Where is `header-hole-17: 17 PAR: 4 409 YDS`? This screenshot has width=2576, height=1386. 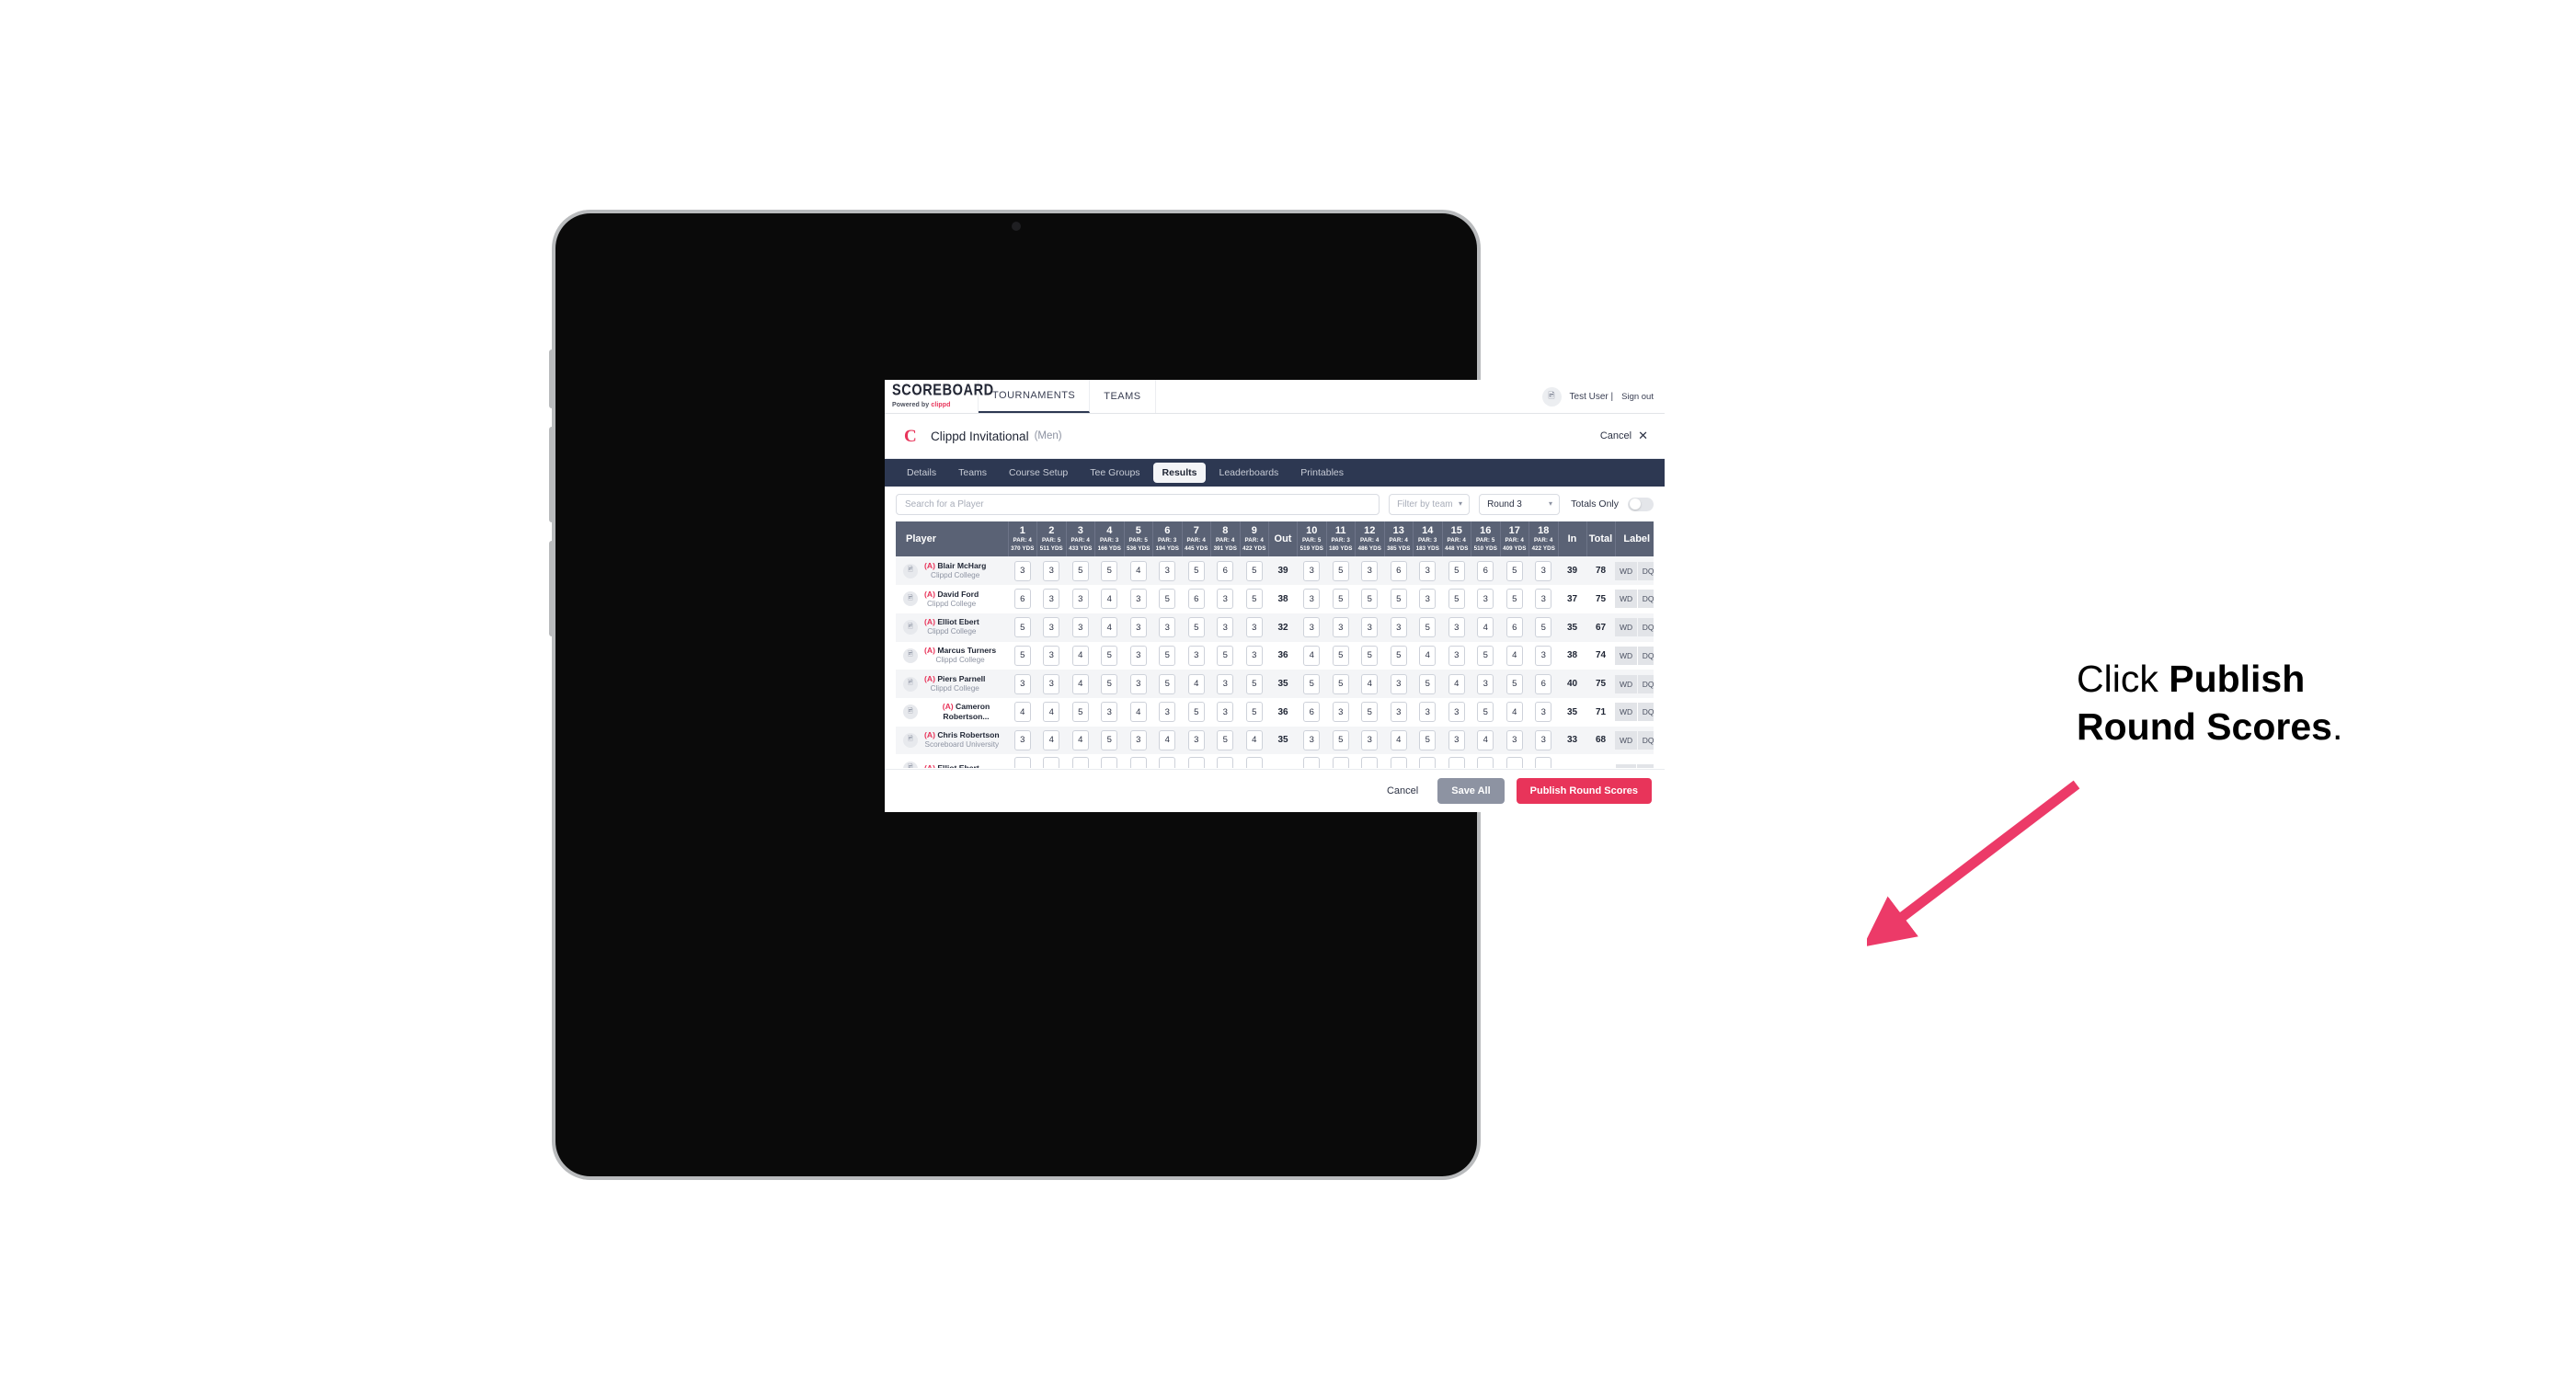 header-hole-17: 17 PAR: 4 409 YDS is located at coordinates (1515, 539).